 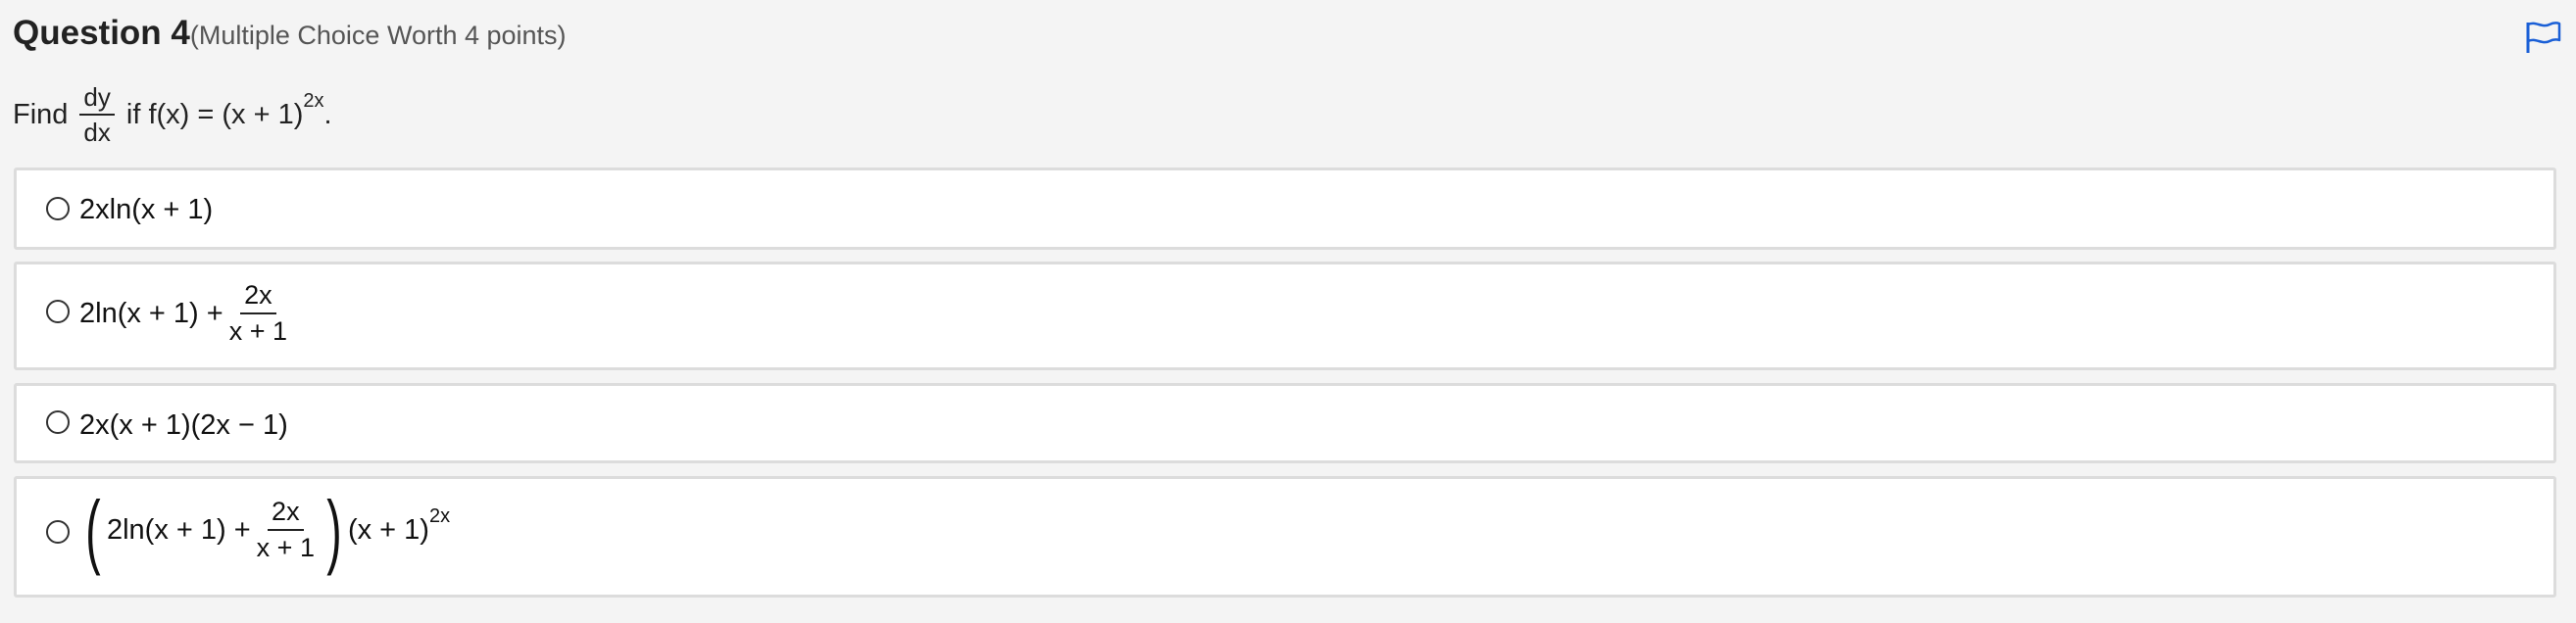 I want to click on question-prompt: Find dy dx if f(x) = (x + 1) 2x ., so click(x=172, y=114).